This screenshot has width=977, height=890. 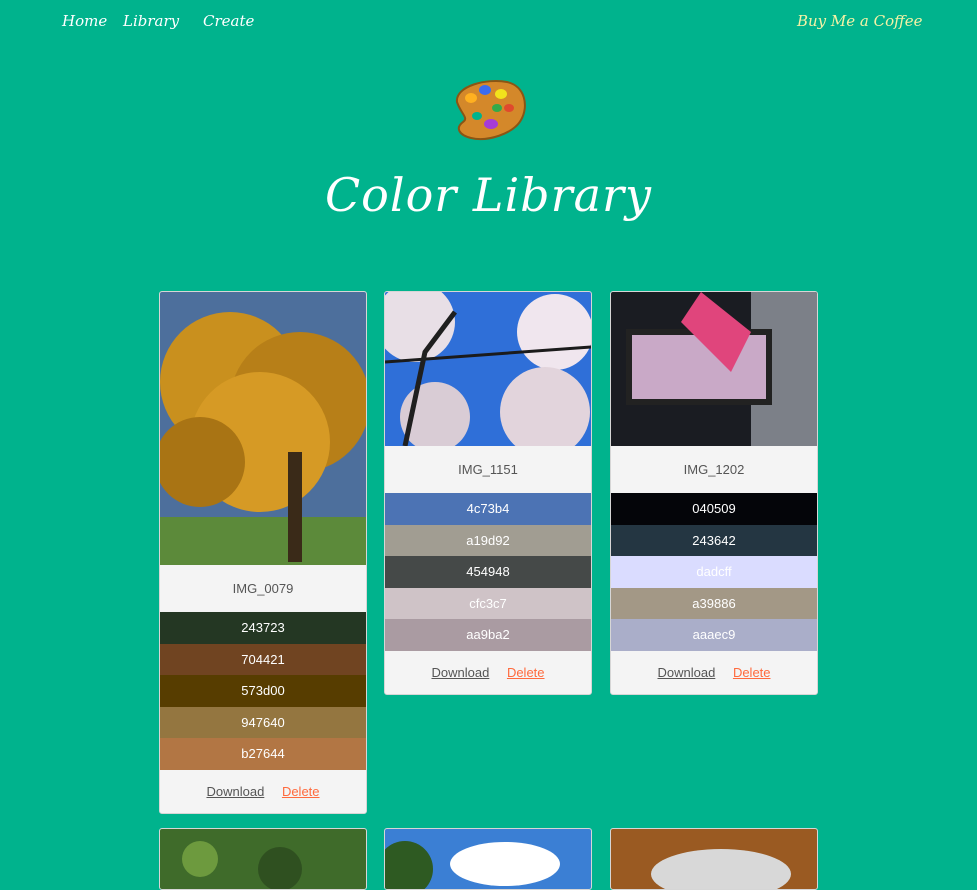 I want to click on color-swatch: 454948, so click(x=488, y=572).